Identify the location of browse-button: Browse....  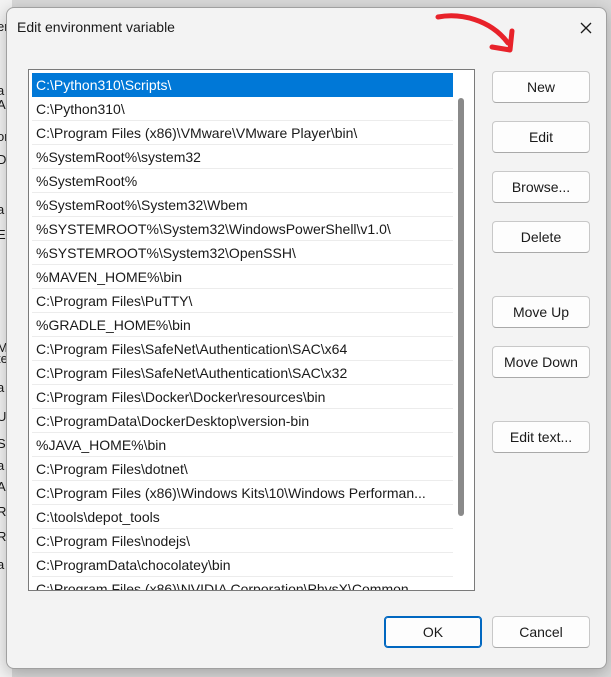
(541, 187).